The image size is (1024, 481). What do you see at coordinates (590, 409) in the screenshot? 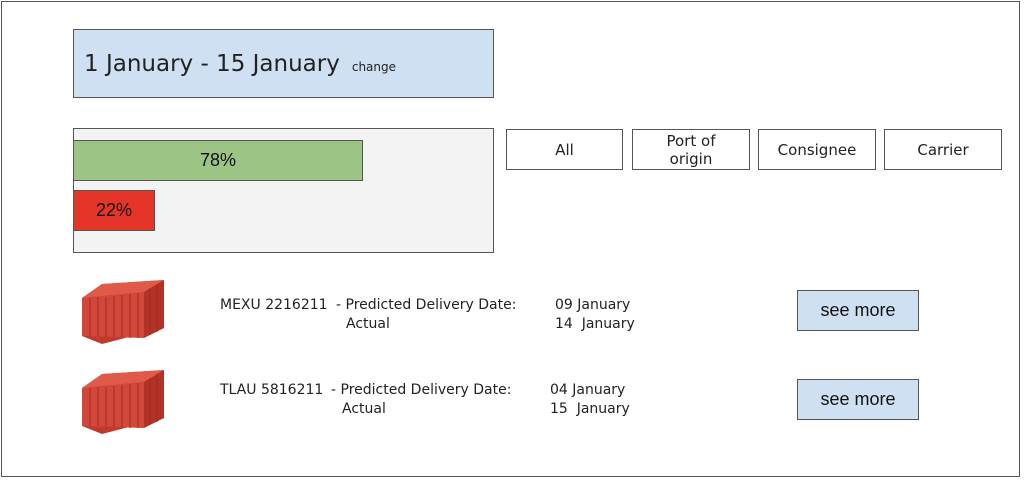
I see `actual-delivery-date: 15 January` at bounding box center [590, 409].